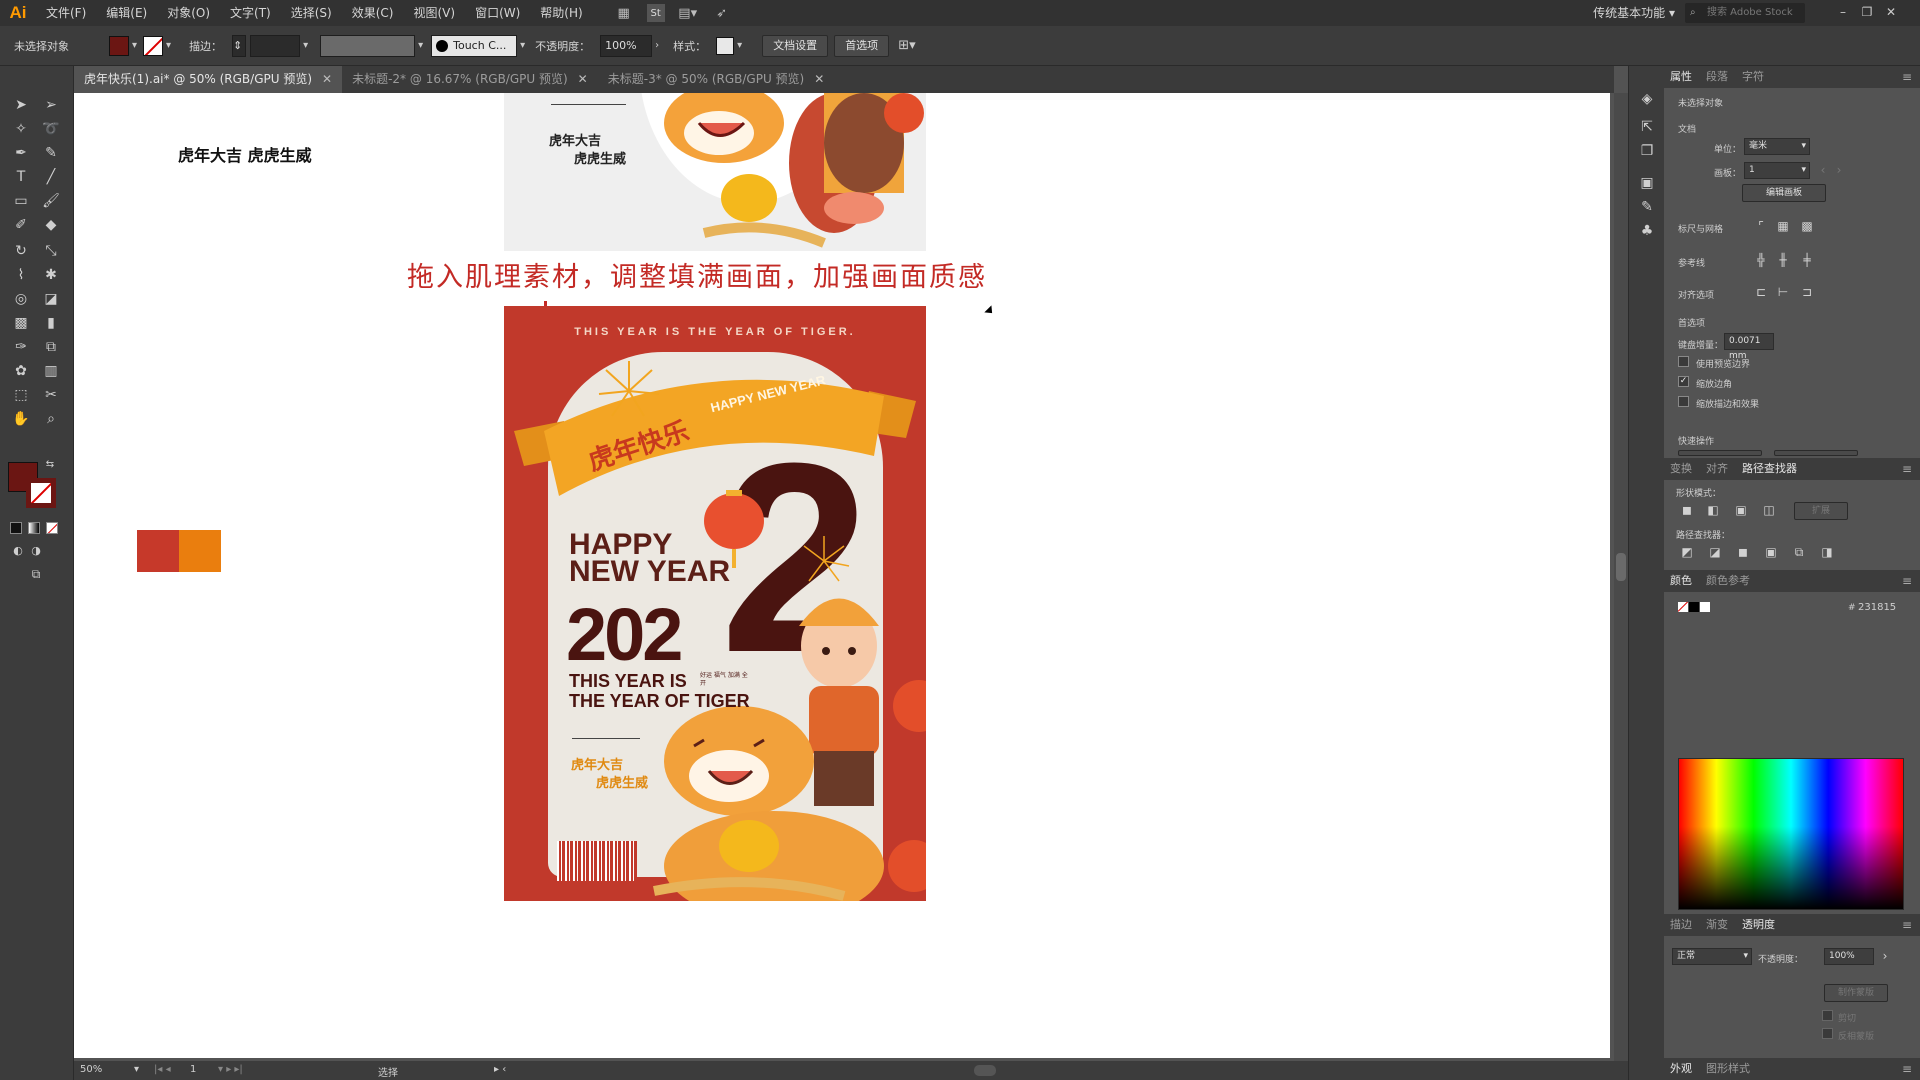 The width and height of the screenshot is (1920, 1080). Describe the element at coordinates (21, 395) in the screenshot. I see `artboard-tool-icon: ⬚` at that location.